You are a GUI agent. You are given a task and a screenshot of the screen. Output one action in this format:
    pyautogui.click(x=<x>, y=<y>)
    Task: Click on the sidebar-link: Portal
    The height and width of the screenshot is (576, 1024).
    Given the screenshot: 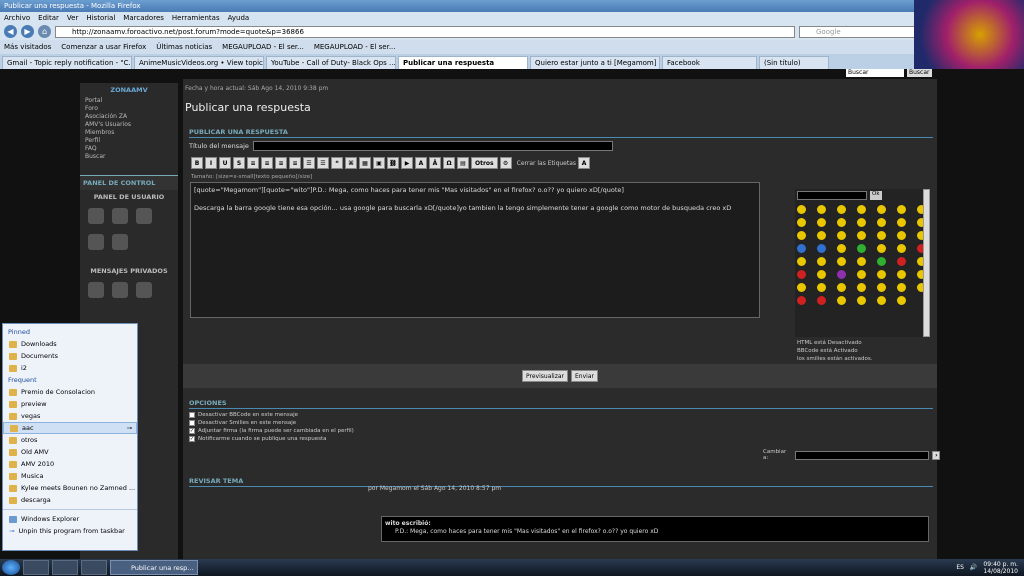 What is the action you would take?
    pyautogui.click(x=129, y=101)
    